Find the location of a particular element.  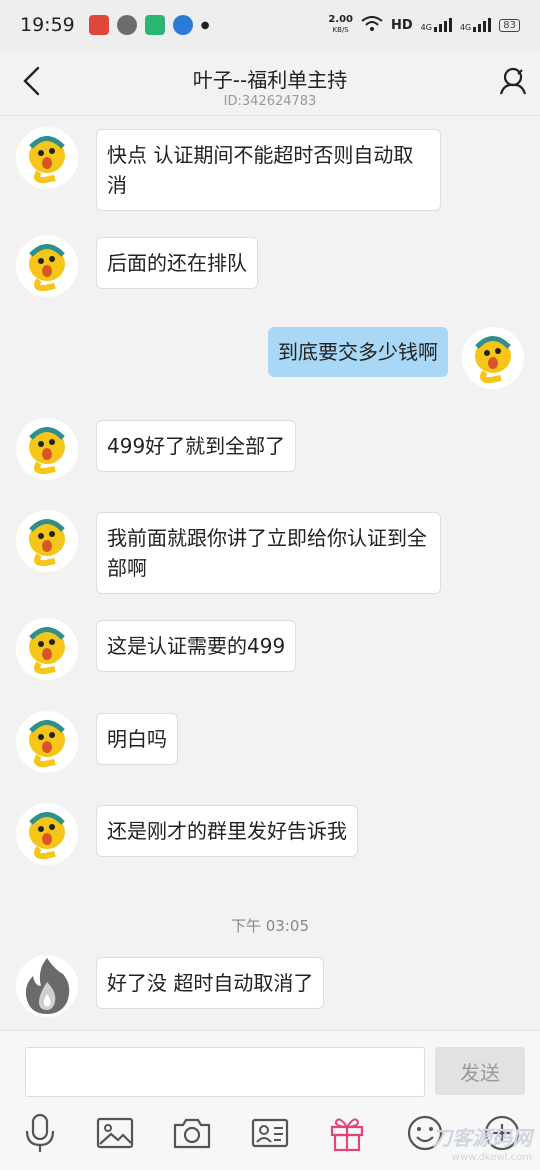

gift-button is located at coordinates (347, 1133).